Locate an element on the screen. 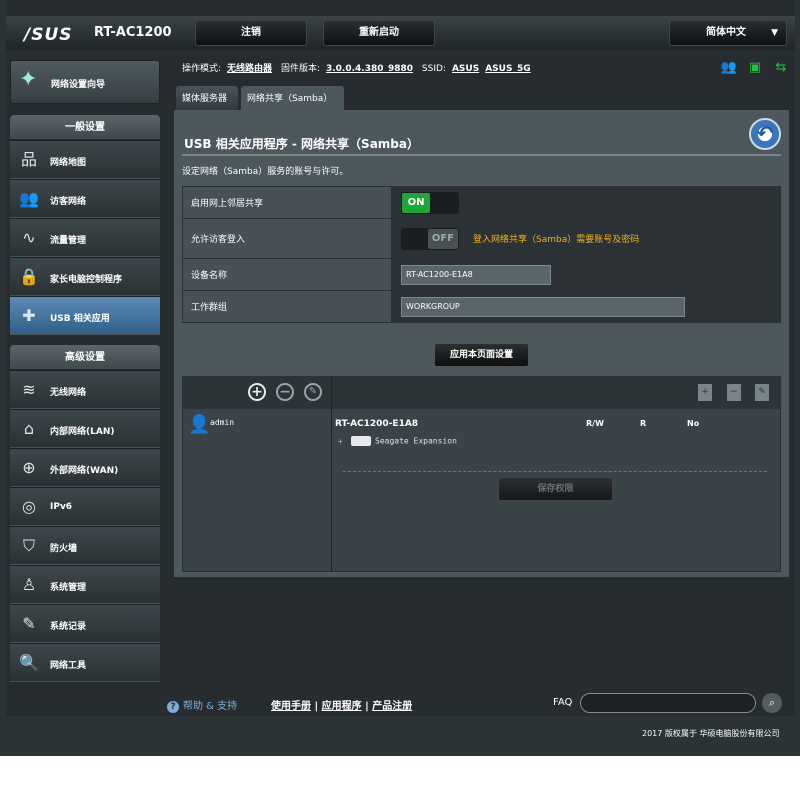  firmware-label: 固件版本: is located at coordinates (300, 69).